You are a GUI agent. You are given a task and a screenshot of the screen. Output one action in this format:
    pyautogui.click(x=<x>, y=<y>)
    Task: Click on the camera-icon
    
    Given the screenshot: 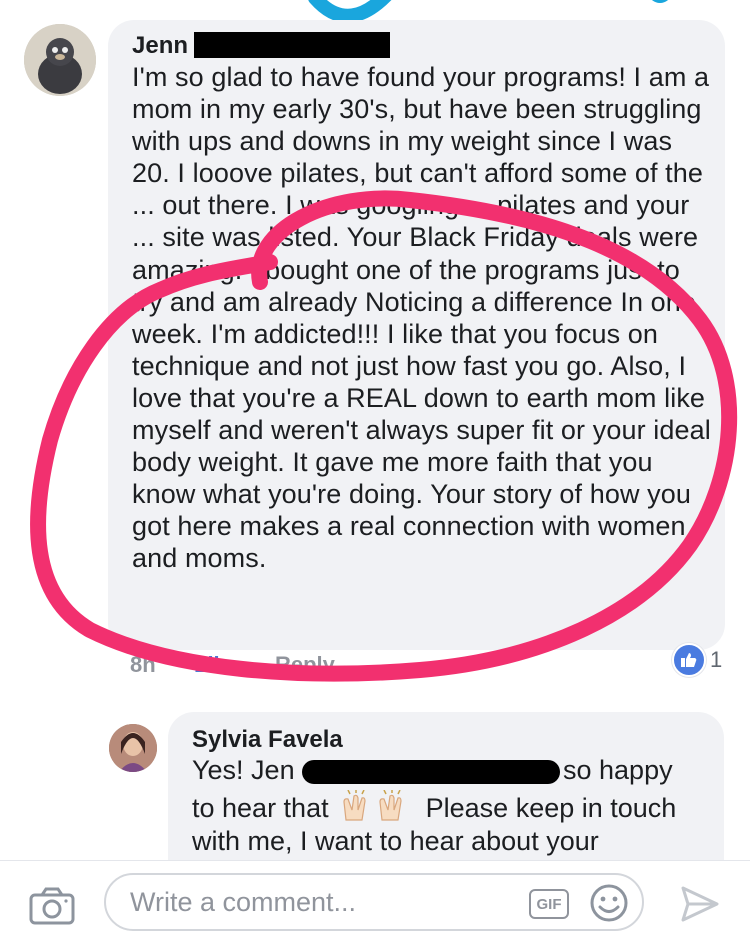 What is the action you would take?
    pyautogui.click(x=52, y=907)
    